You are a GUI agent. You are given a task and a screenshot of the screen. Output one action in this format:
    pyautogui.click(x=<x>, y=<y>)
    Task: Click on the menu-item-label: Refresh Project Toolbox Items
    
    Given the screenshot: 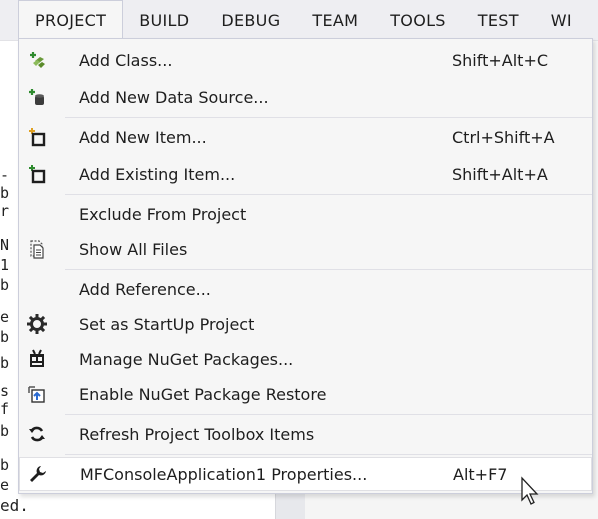 What is the action you would take?
    pyautogui.click(x=197, y=434)
    